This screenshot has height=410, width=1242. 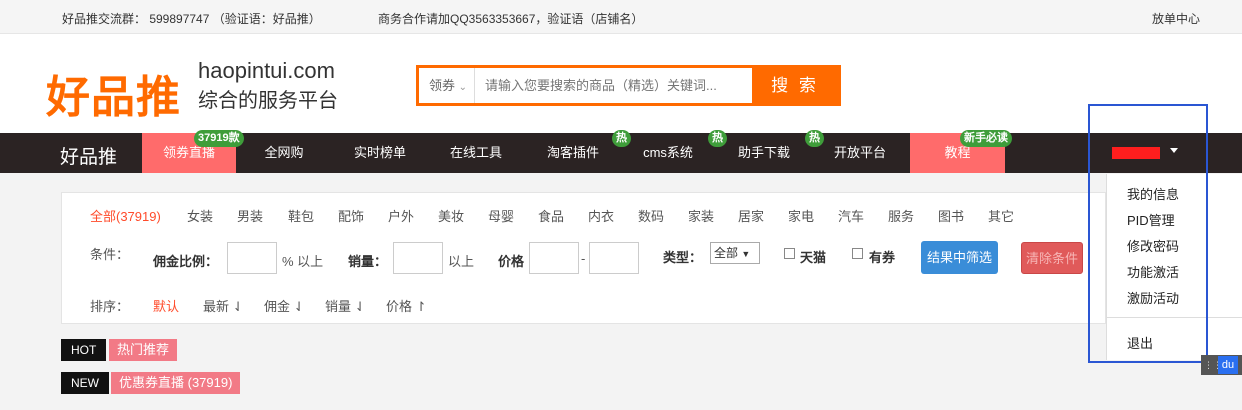 What do you see at coordinates (701, 215) in the screenshot?
I see `category-item: 家装` at bounding box center [701, 215].